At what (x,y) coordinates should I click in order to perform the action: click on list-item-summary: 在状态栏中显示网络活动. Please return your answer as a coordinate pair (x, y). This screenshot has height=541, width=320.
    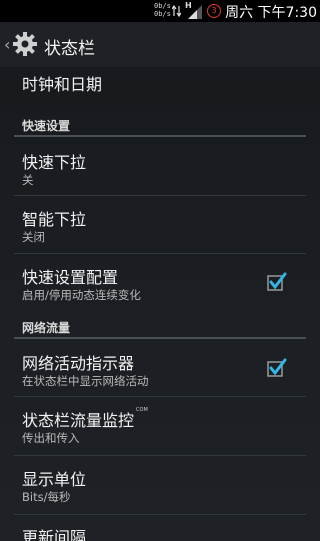
    Looking at the image, I should click on (85, 381).